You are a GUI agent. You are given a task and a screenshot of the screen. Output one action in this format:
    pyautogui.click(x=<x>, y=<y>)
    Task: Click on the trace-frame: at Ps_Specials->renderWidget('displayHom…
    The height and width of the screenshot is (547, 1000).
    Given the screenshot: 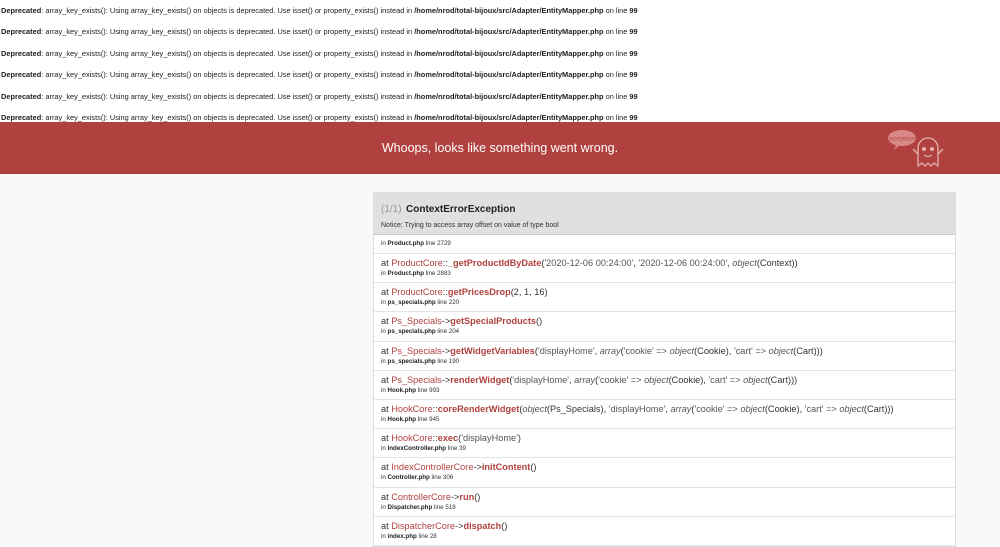 What is the action you would take?
    pyautogui.click(x=664, y=385)
    